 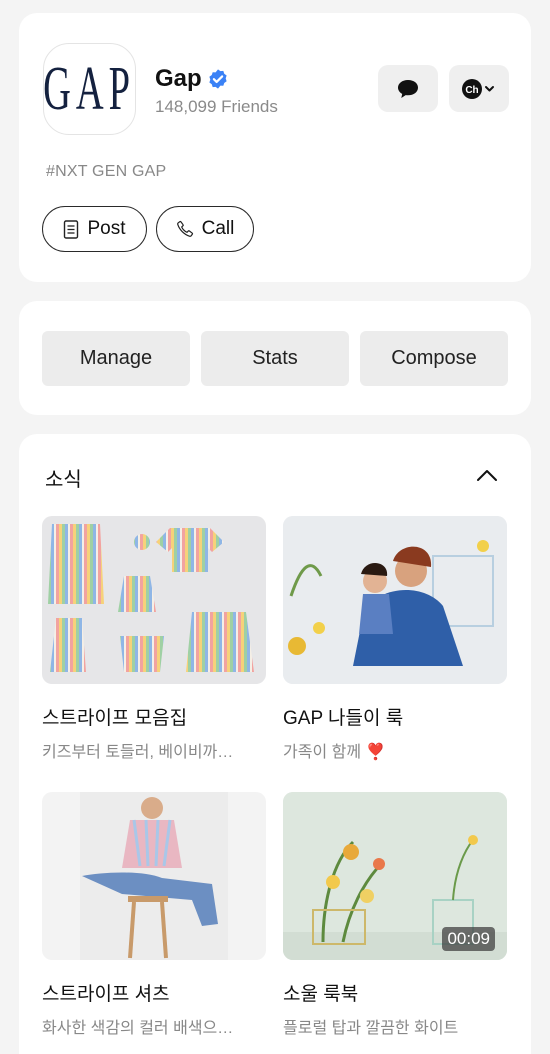 I want to click on striped-clothes-image, so click(x=151, y=598).